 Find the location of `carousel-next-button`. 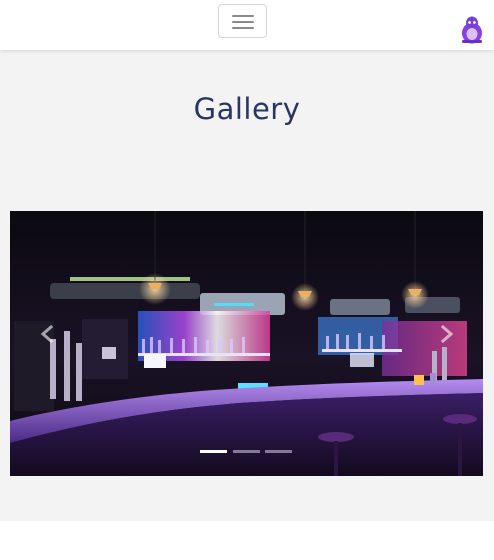

carousel-next-button is located at coordinates (447, 341).